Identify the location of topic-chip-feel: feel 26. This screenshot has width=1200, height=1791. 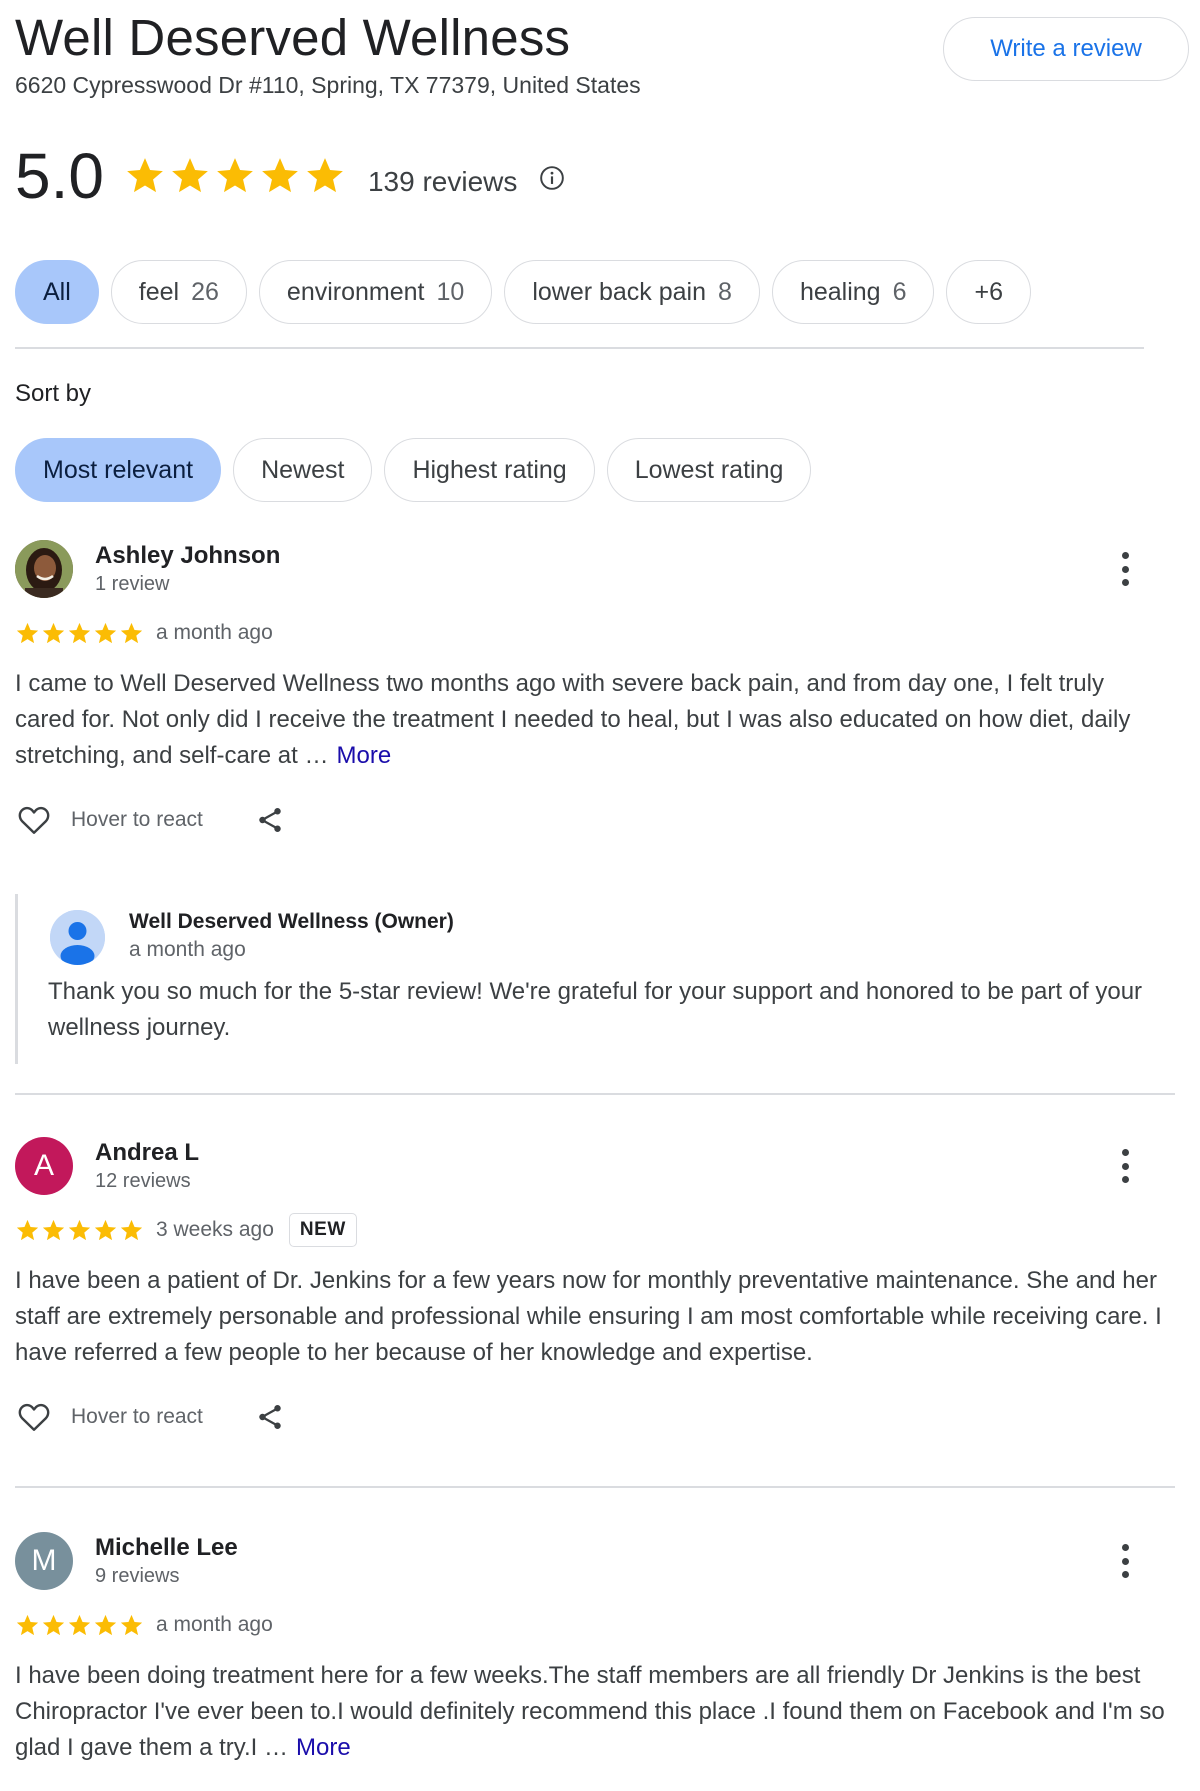
(178, 292).